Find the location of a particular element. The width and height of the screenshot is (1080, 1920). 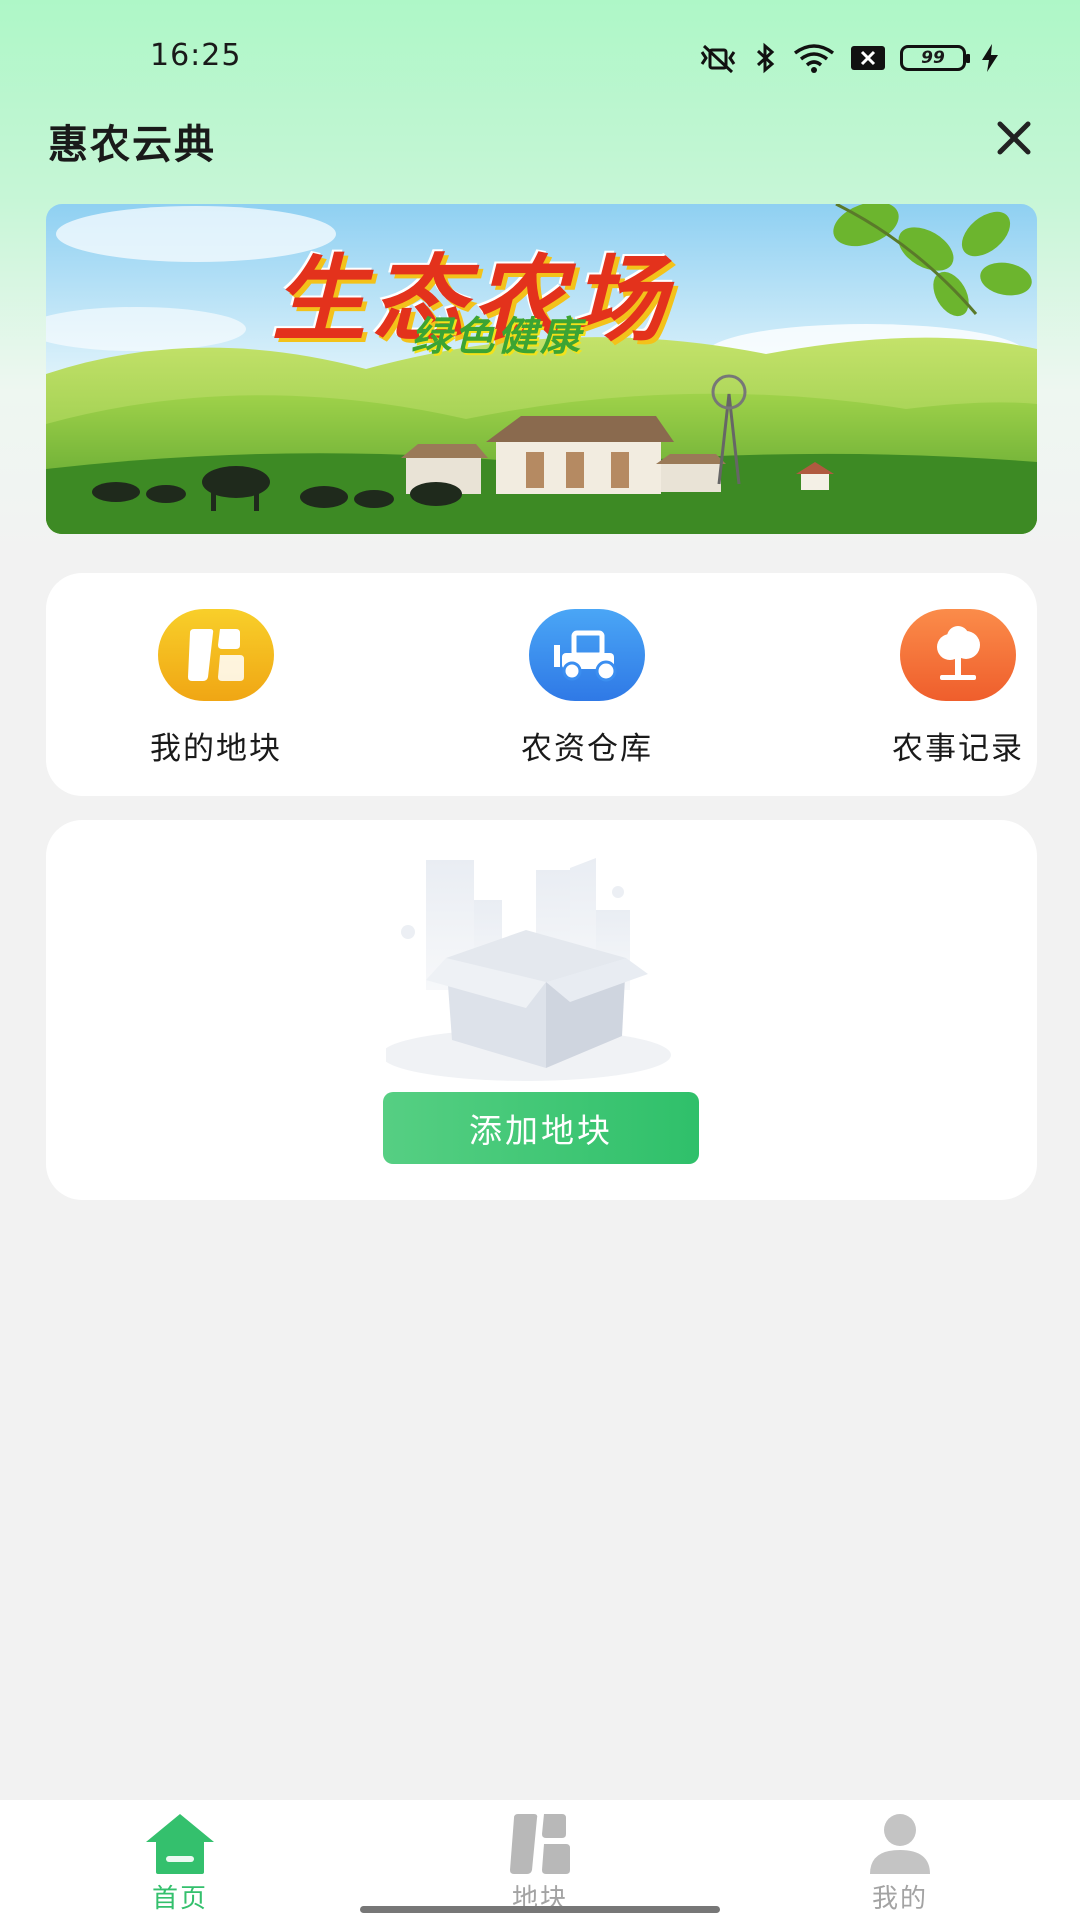

add-plot-button: 添加地块 is located at coordinates (541, 1128).